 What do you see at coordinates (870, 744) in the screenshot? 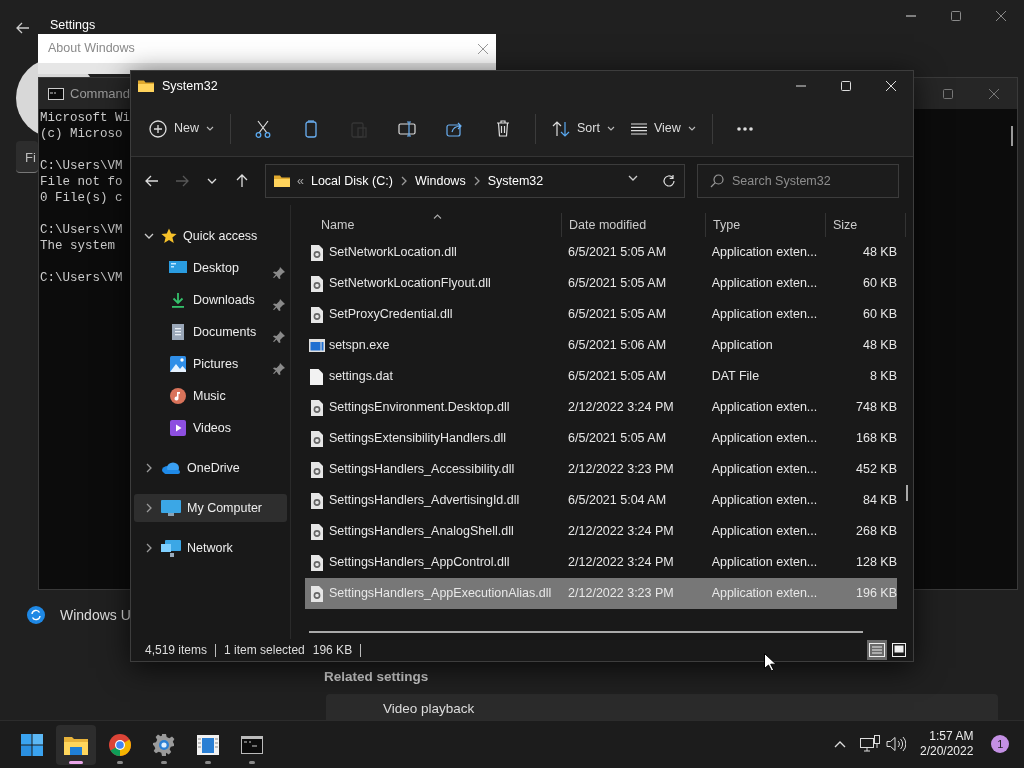
I see `network-icon` at bounding box center [870, 744].